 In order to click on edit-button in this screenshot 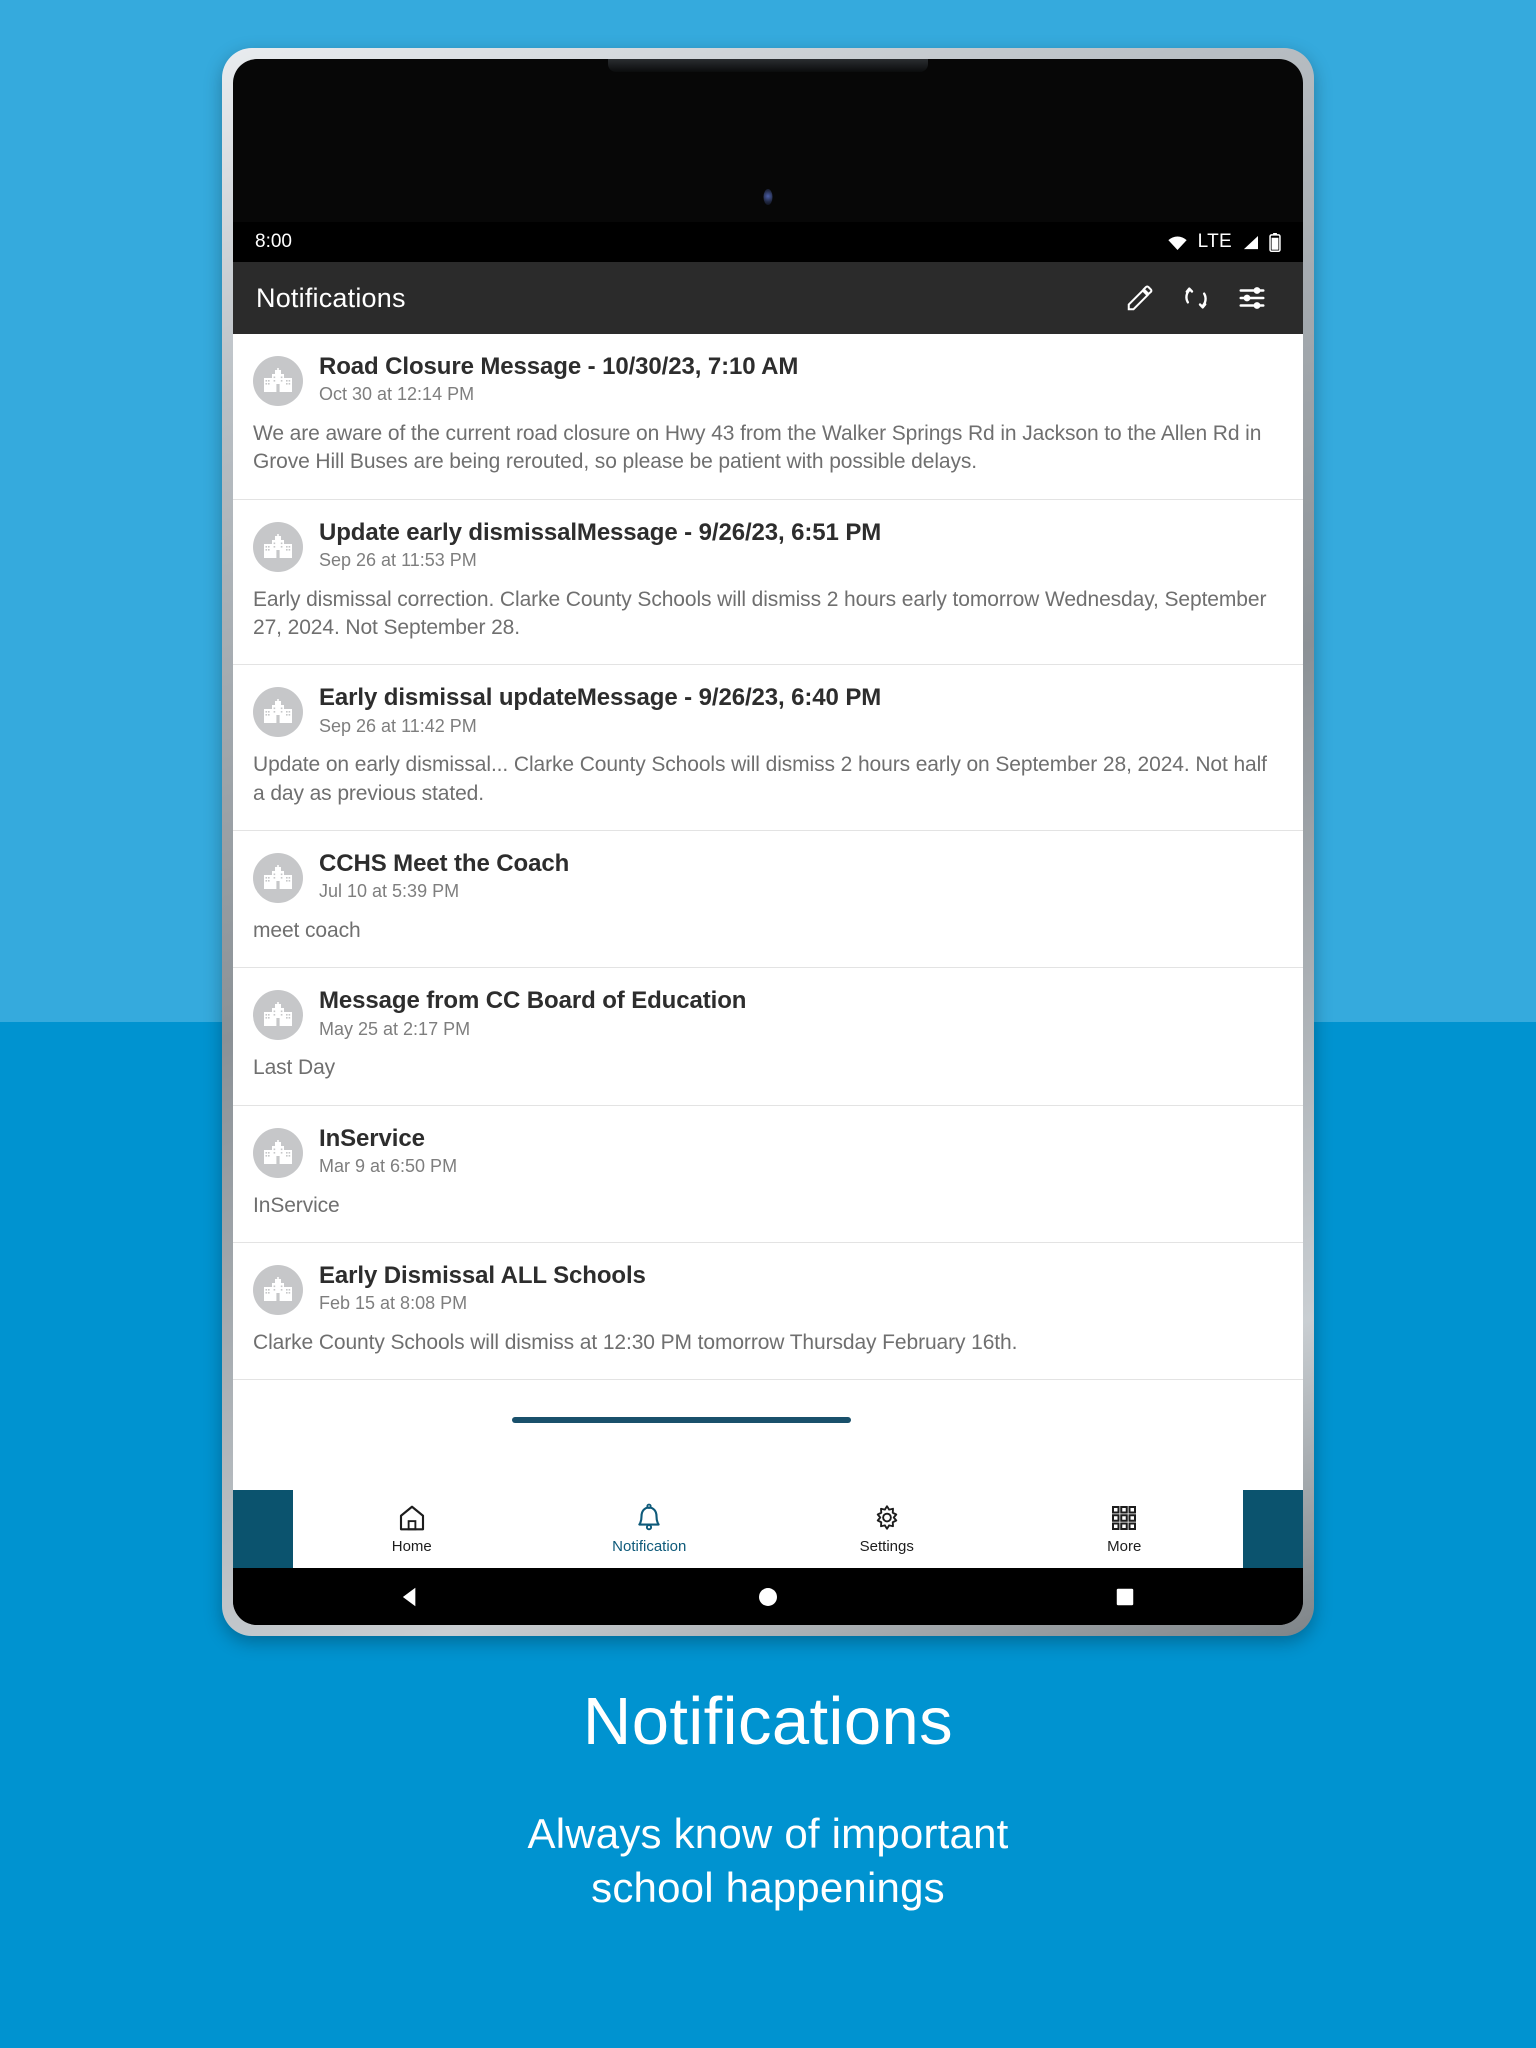, I will do `click(1140, 298)`.